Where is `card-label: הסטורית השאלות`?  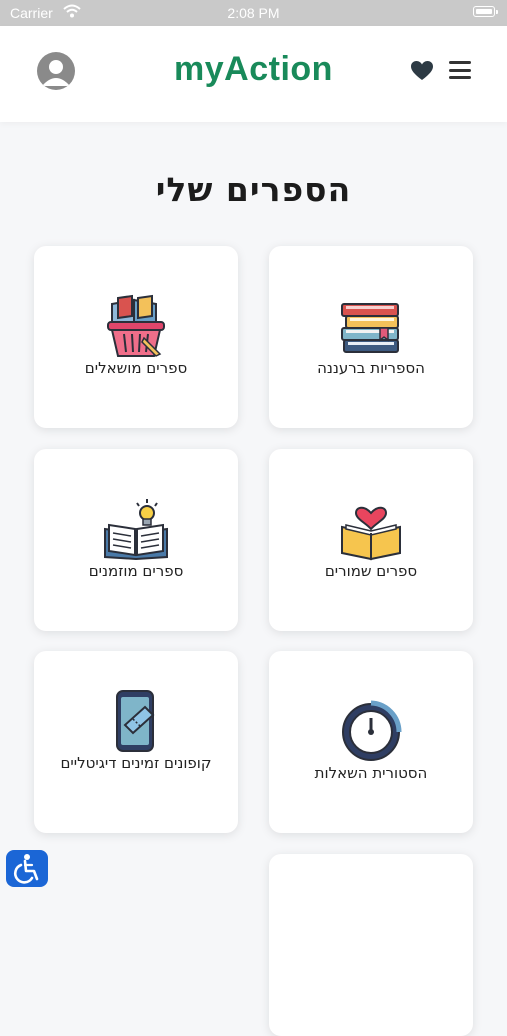
card-label: הסטורית השאלות is located at coordinates (371, 773).